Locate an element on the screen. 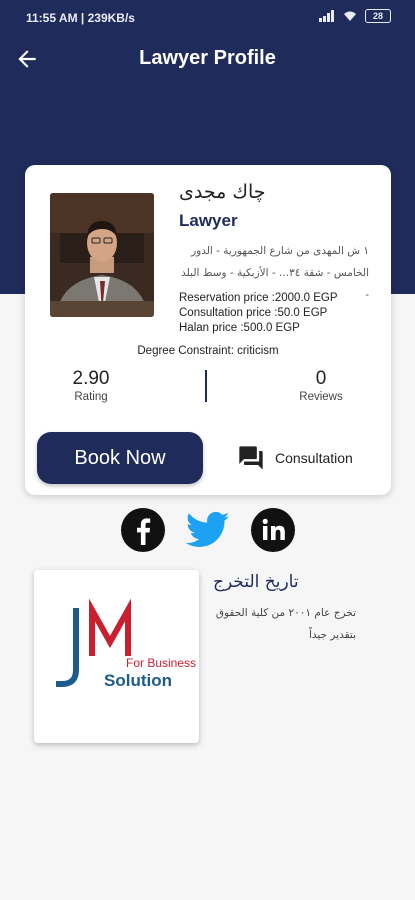  twitter-icon is located at coordinates (208, 530).